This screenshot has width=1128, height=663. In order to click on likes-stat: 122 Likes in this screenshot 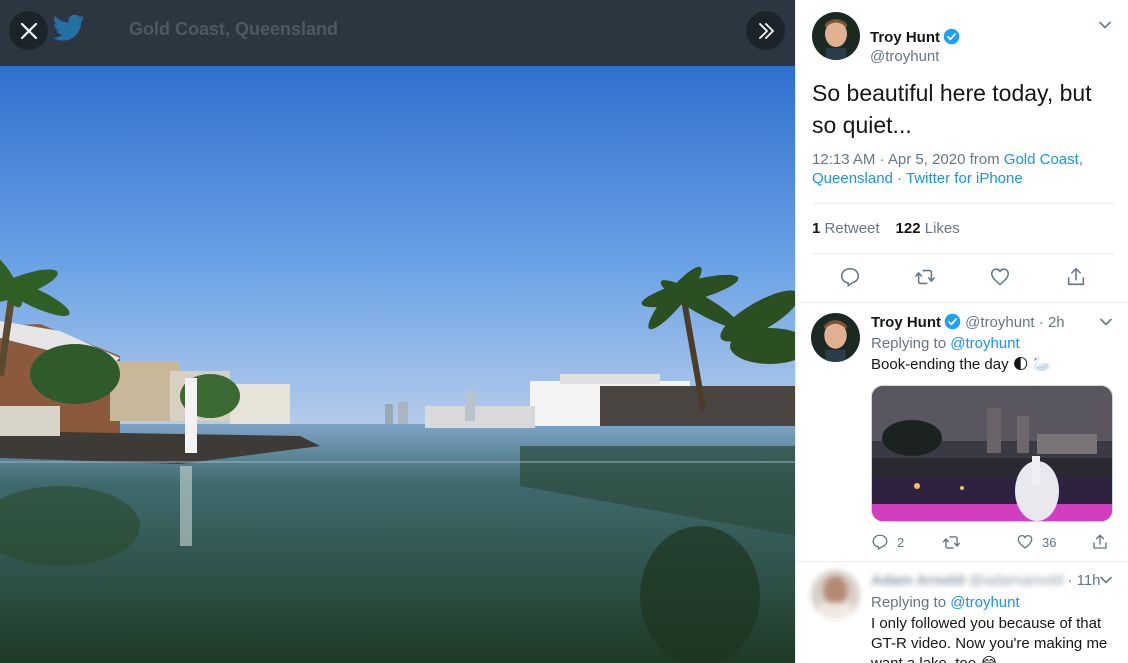, I will do `click(928, 228)`.